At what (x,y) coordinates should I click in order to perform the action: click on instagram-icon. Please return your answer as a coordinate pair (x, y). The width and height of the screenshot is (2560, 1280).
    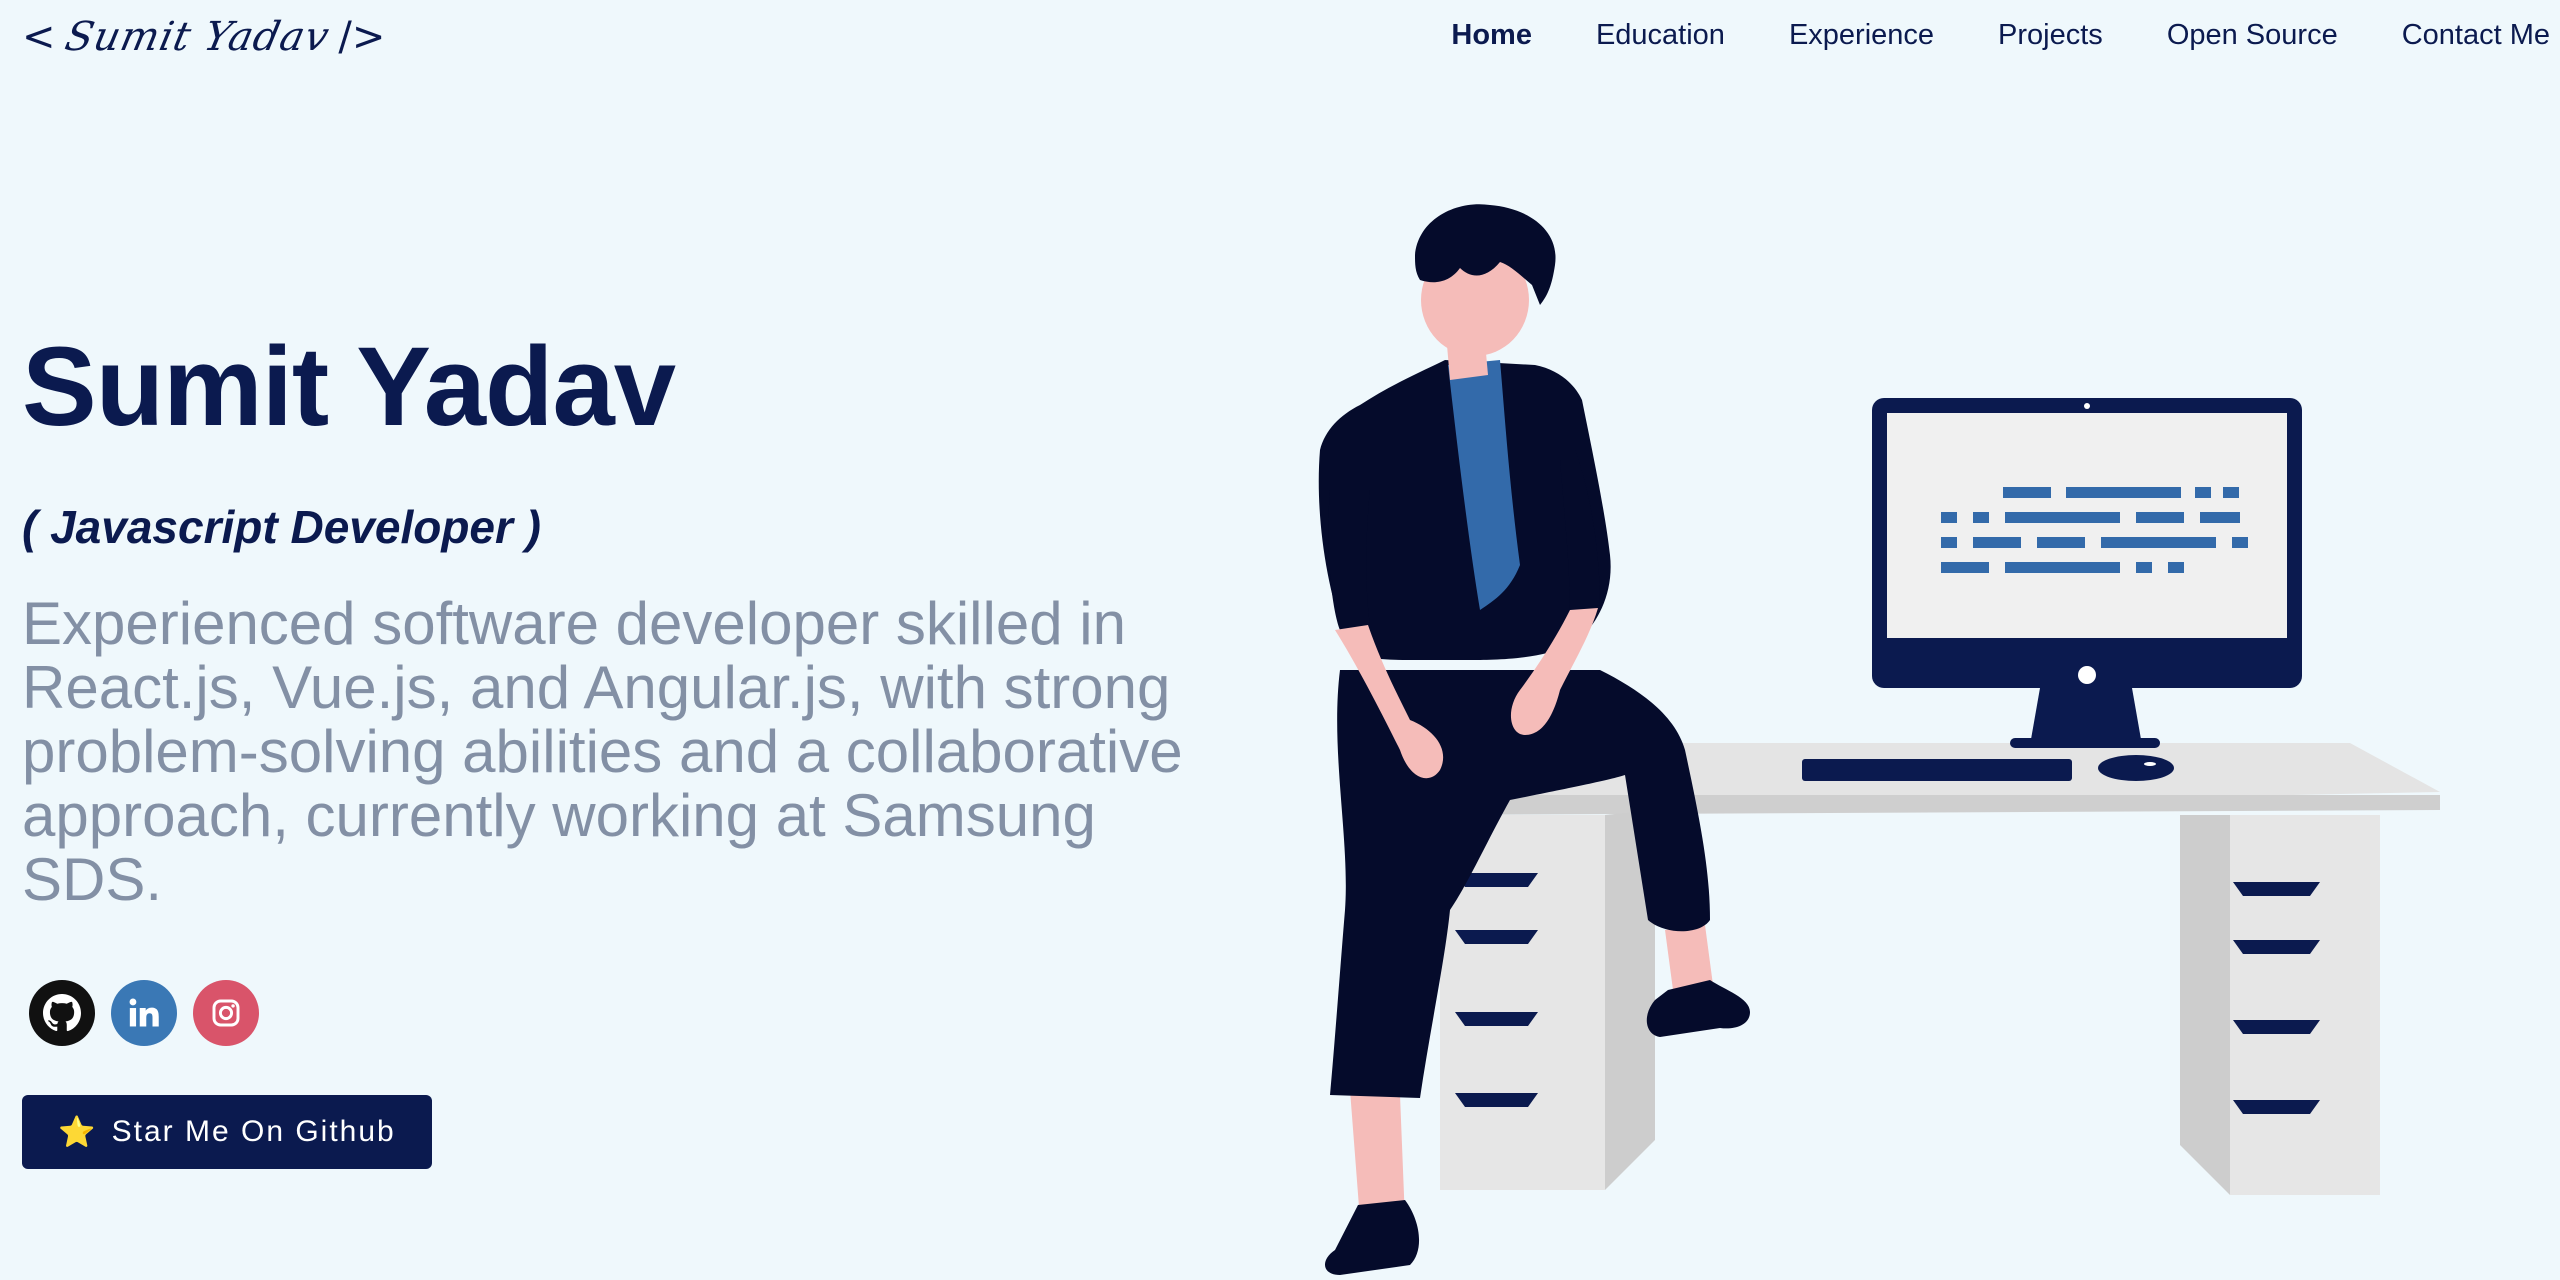
    Looking at the image, I should click on (226, 1013).